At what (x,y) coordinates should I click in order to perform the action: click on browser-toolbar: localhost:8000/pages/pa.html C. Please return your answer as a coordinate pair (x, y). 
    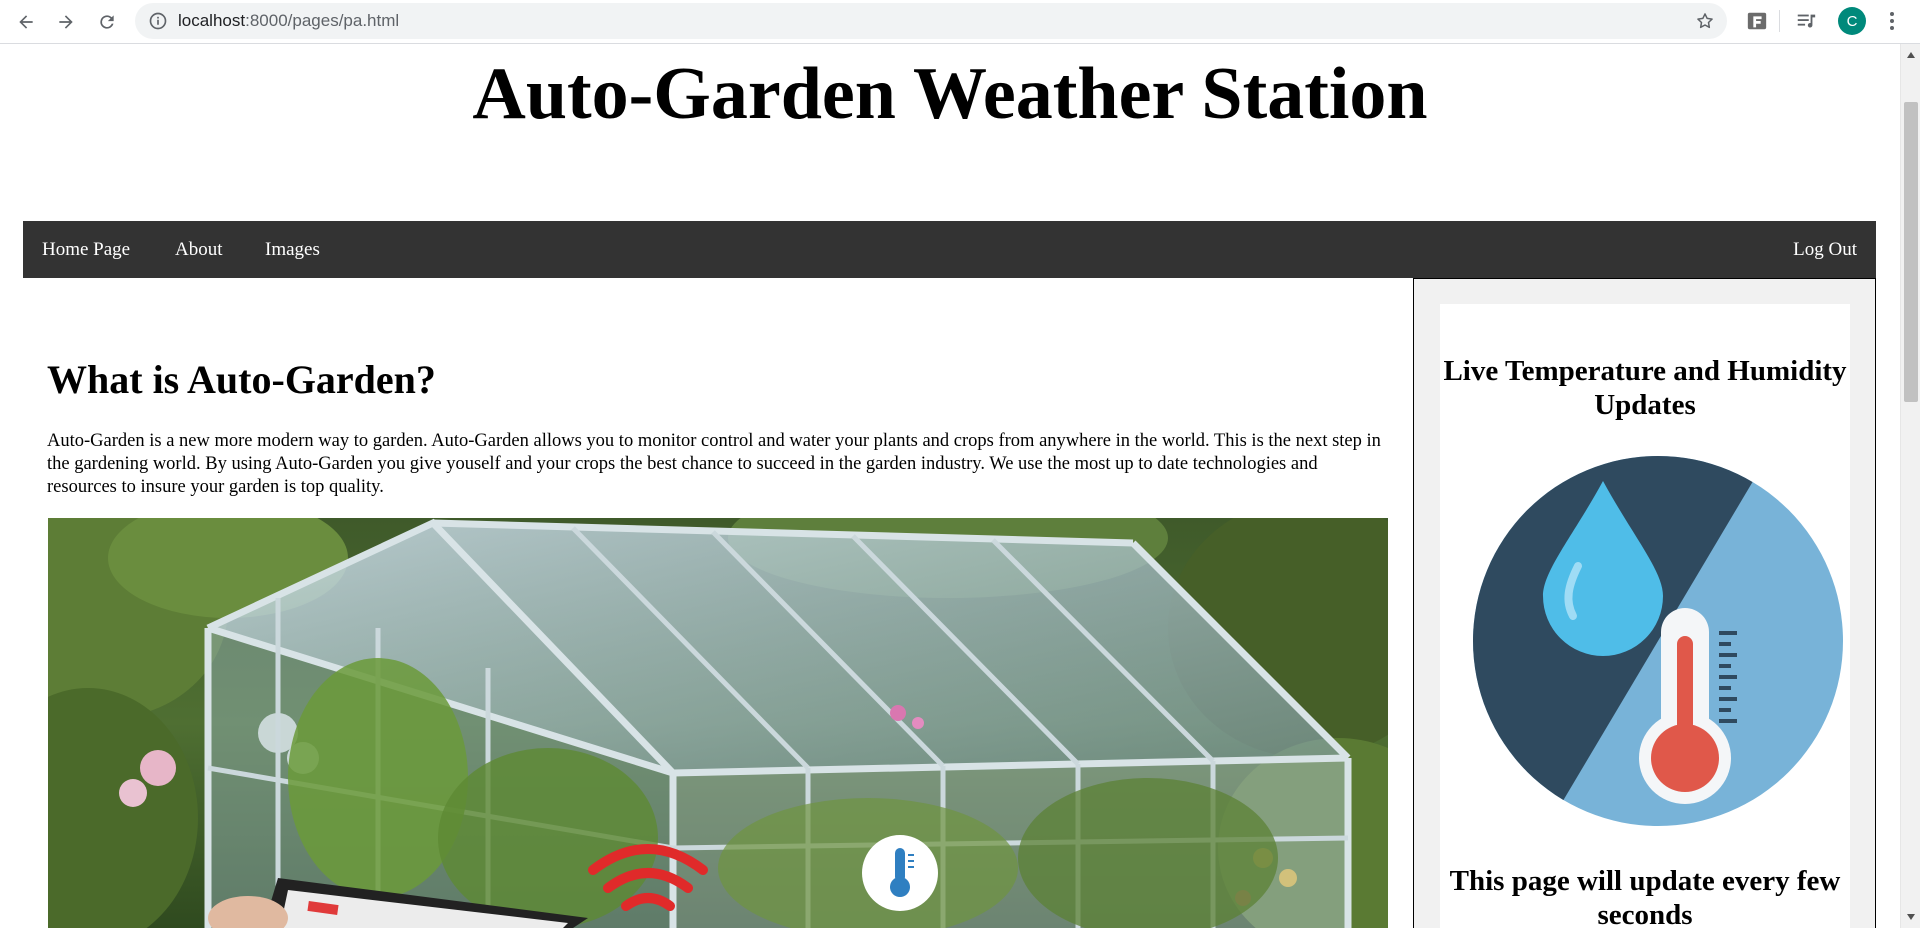
    Looking at the image, I should click on (960, 22).